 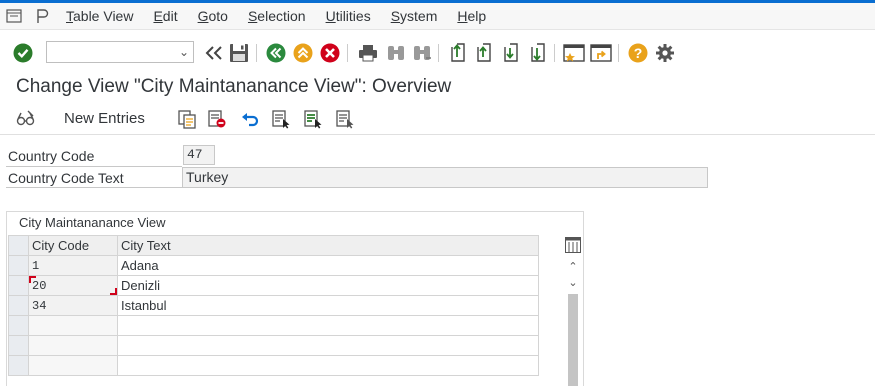 I want to click on find-next-icon, so click(x=422, y=53).